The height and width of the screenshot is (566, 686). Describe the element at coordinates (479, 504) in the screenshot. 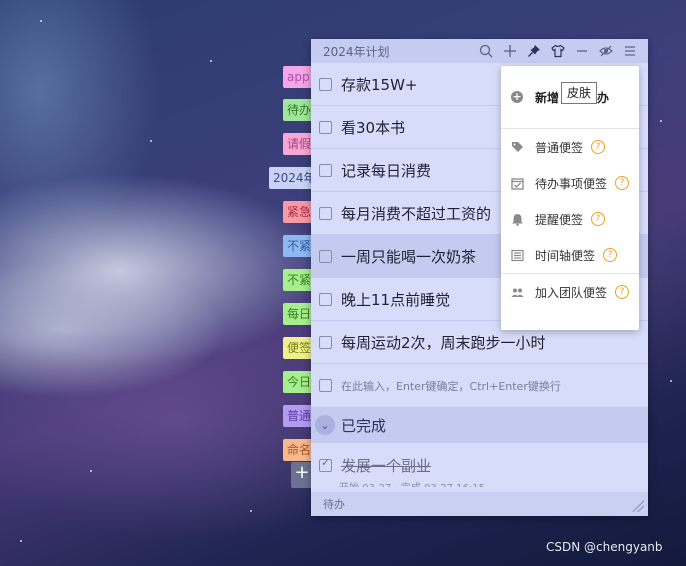

I see `panel-footer: 待办` at that location.